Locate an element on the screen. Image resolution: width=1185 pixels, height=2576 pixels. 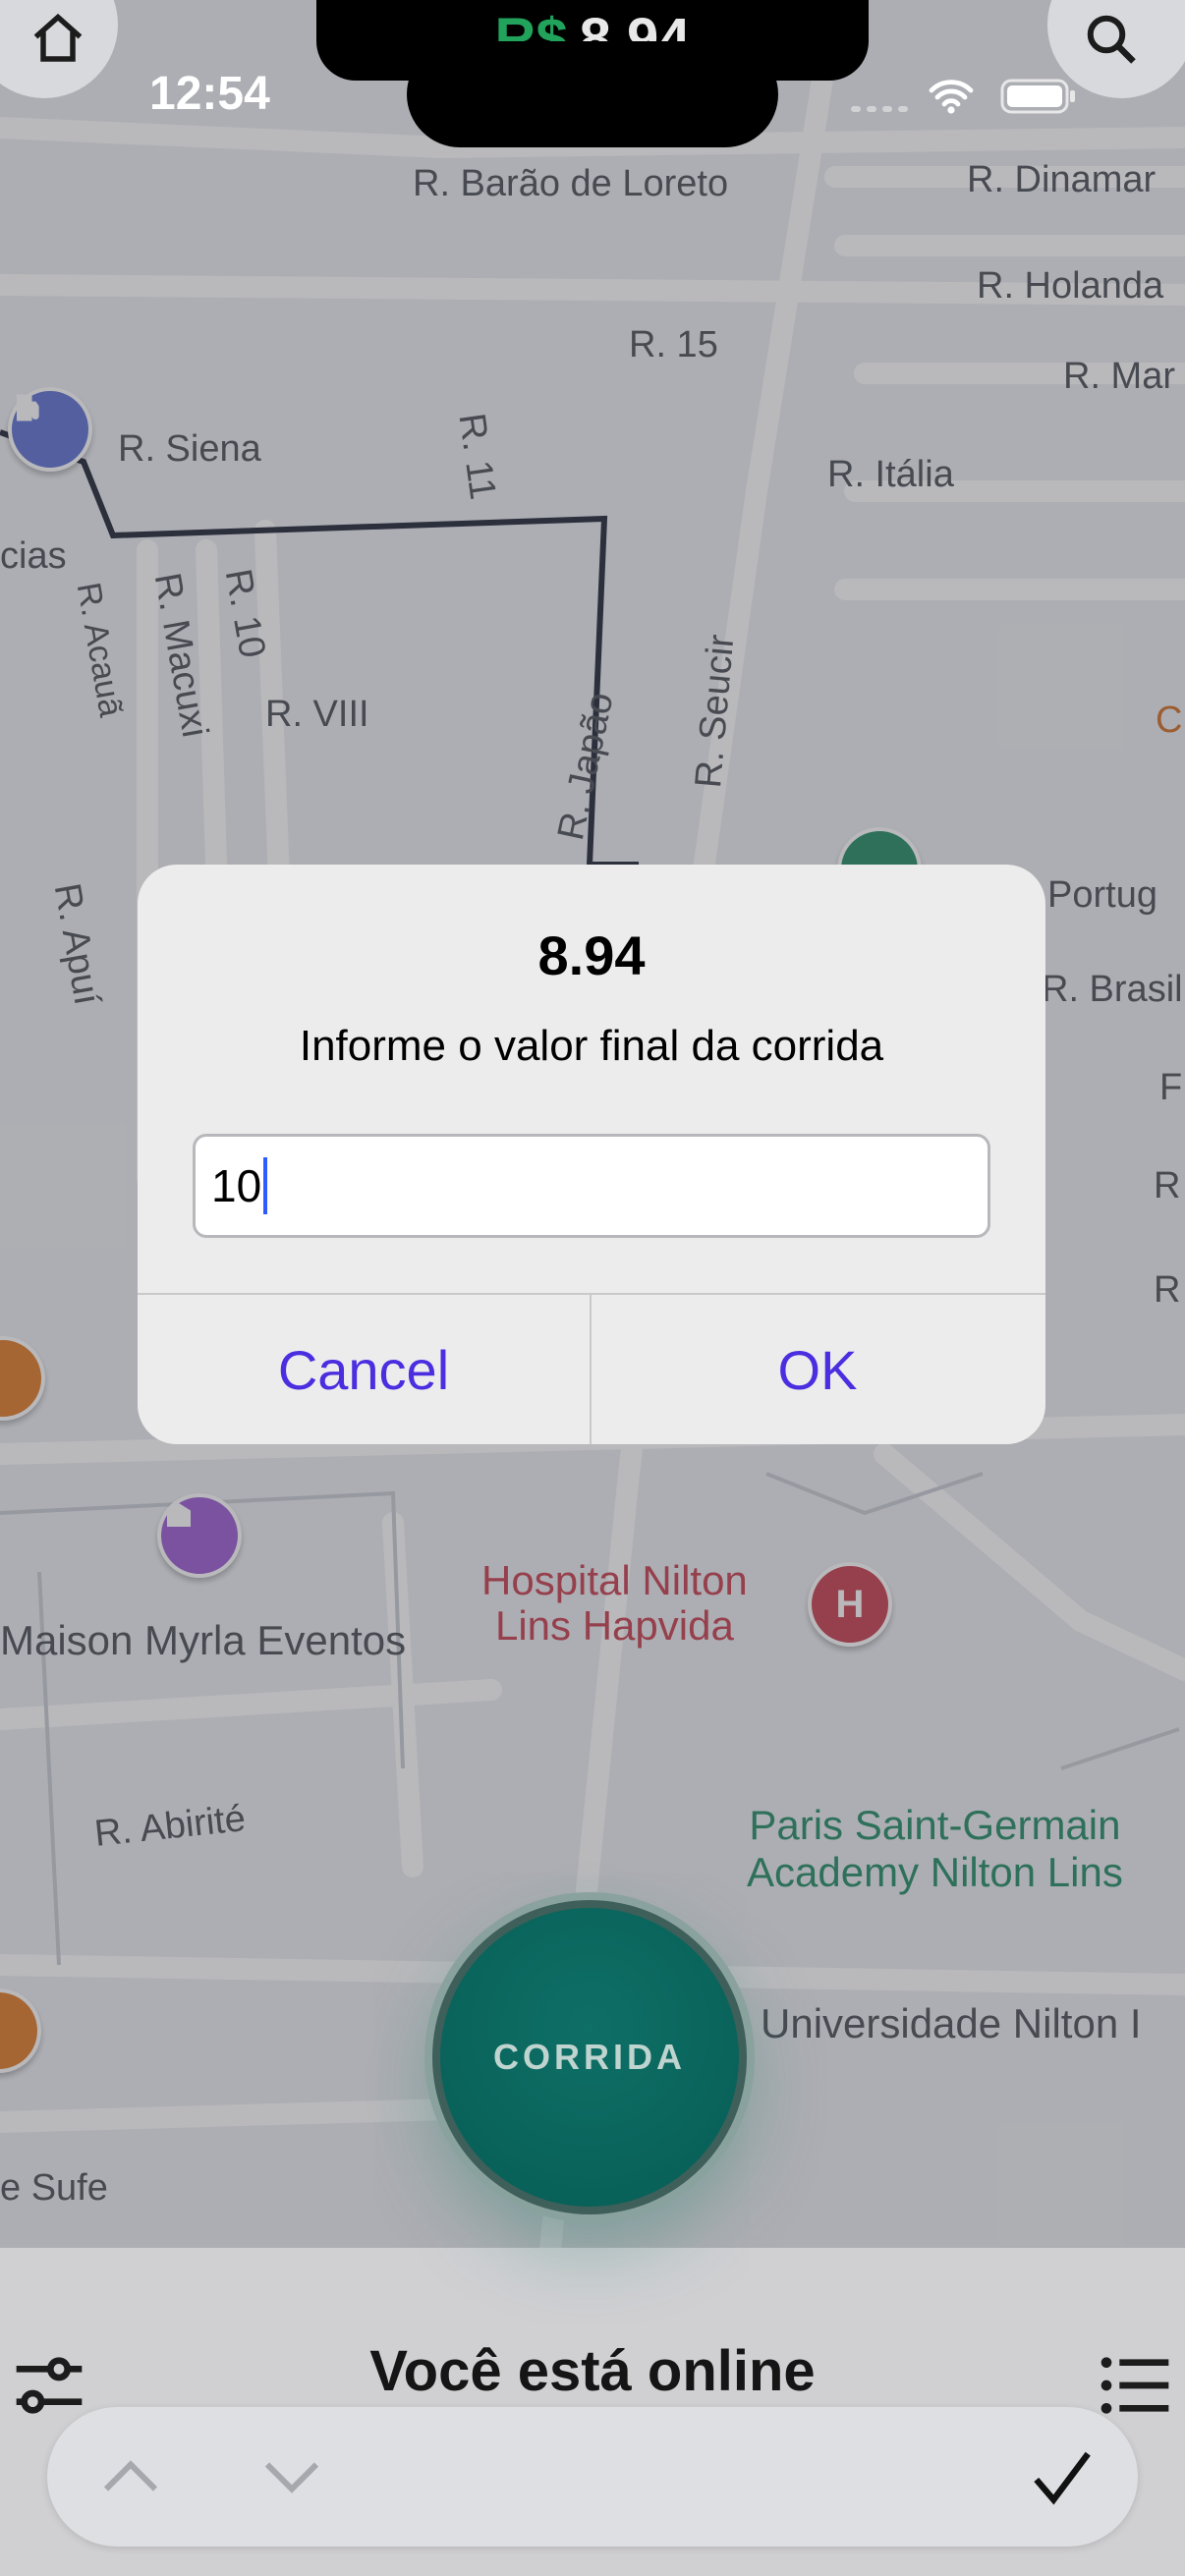
ok-button: OK is located at coordinates (818, 1369).